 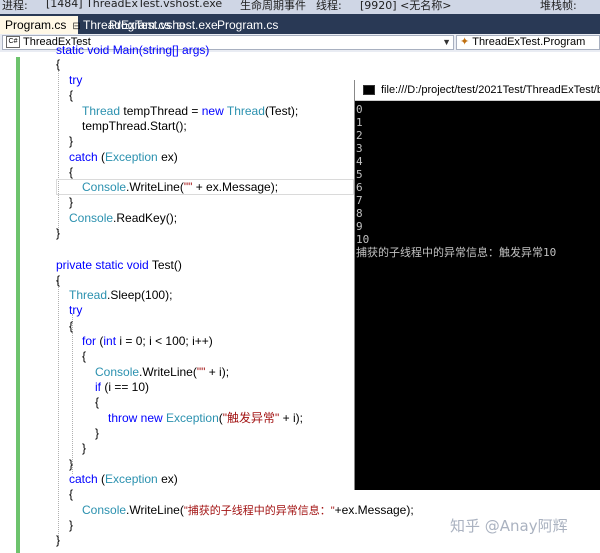 I want to click on tab-program-cs-3: Program.cs, so click(x=267, y=25).